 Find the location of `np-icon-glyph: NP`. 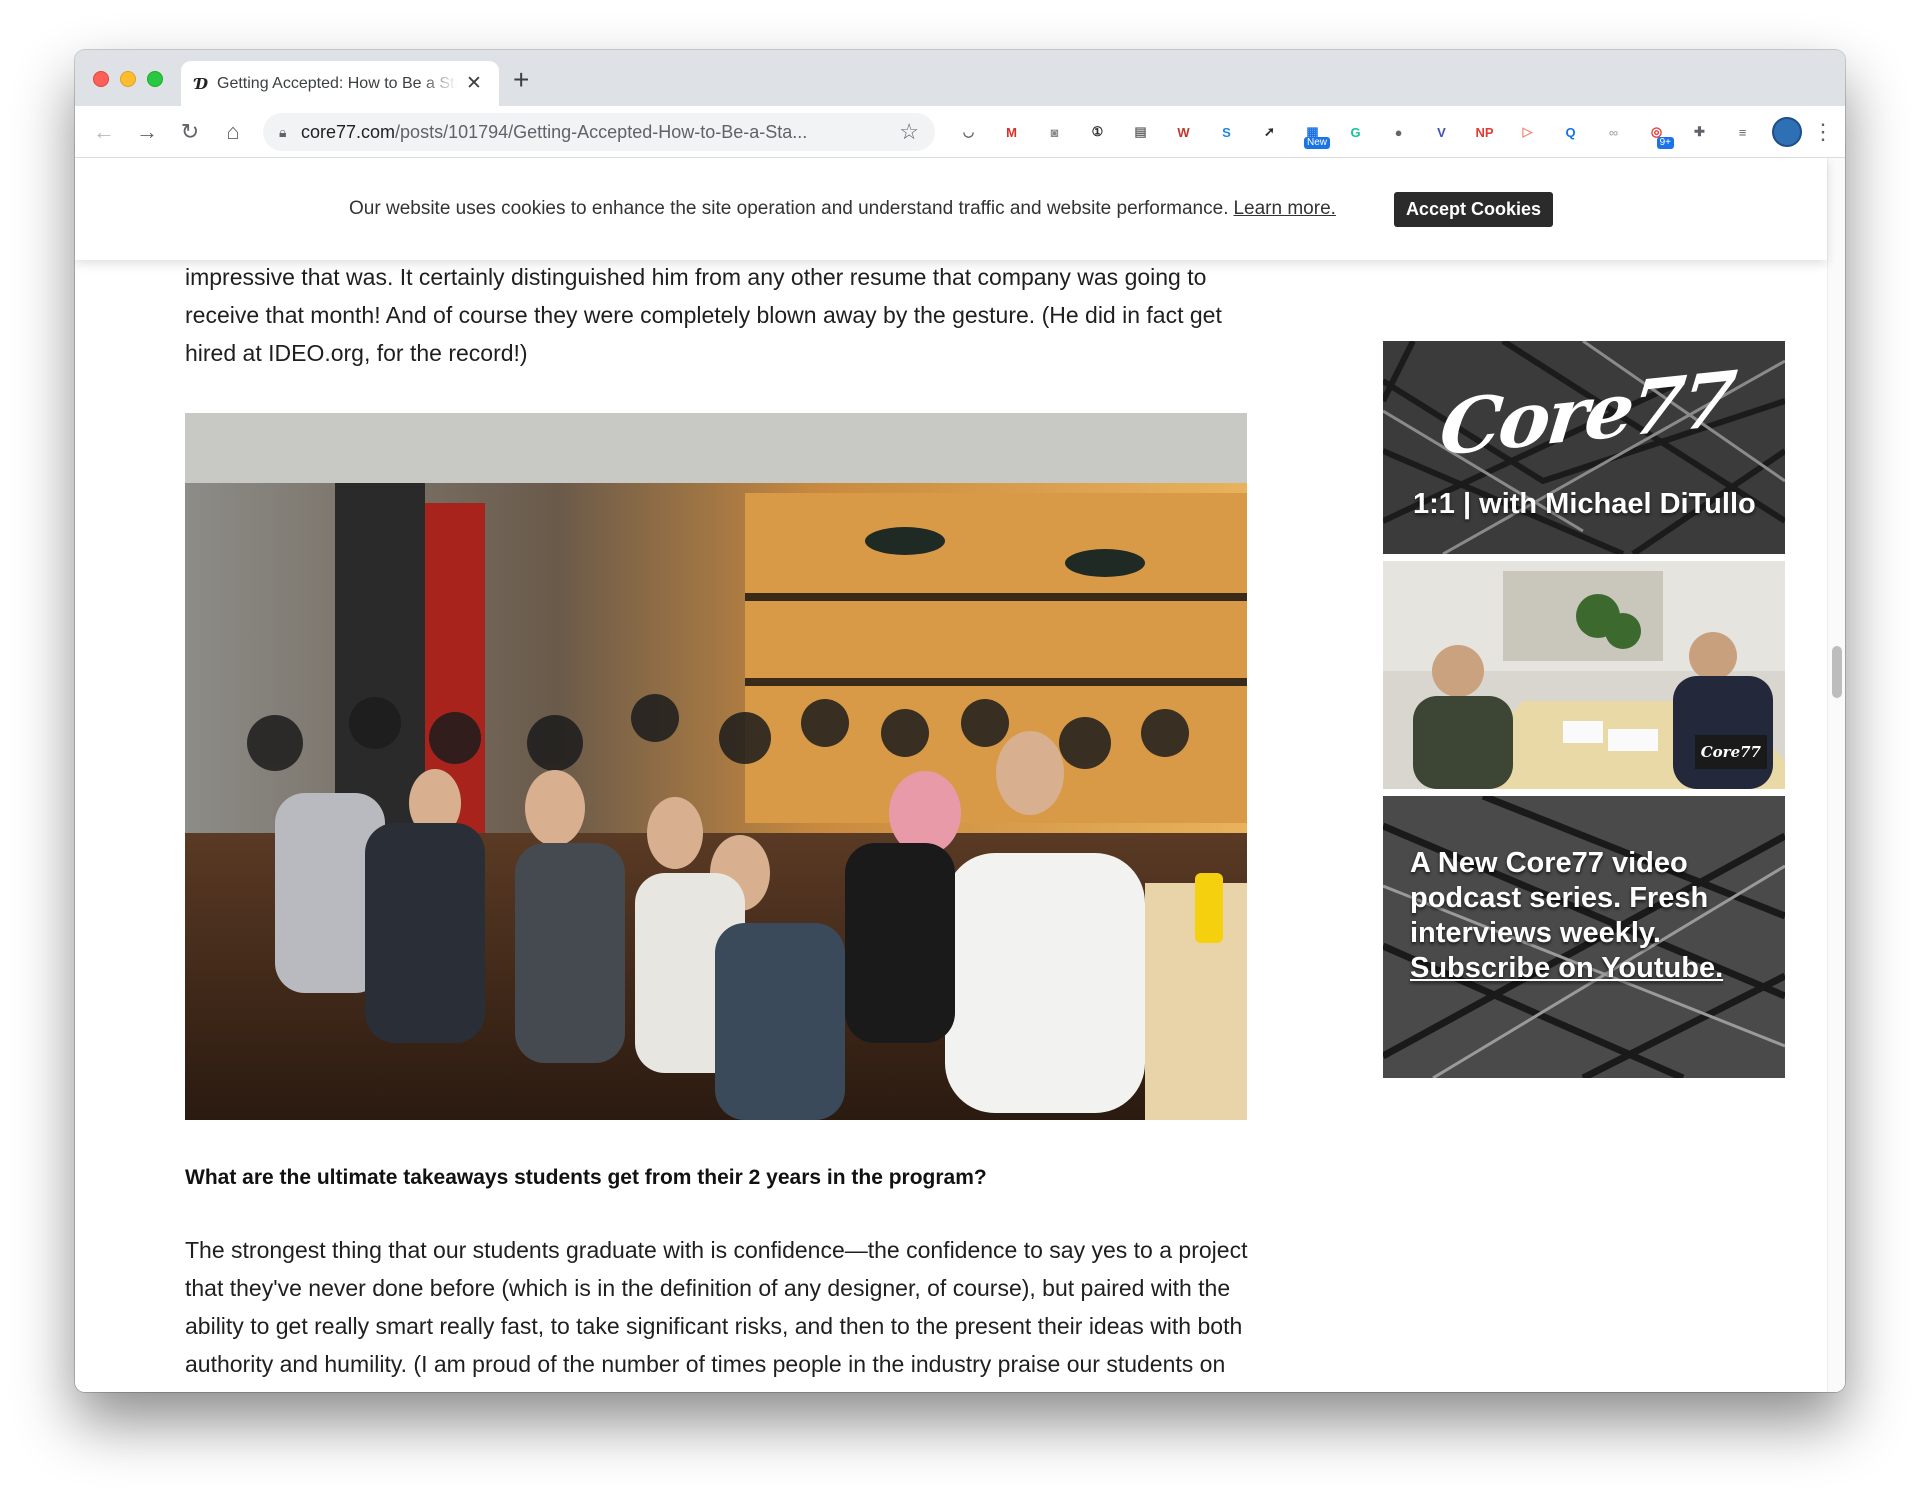

np-icon-glyph: NP is located at coordinates (1484, 132).